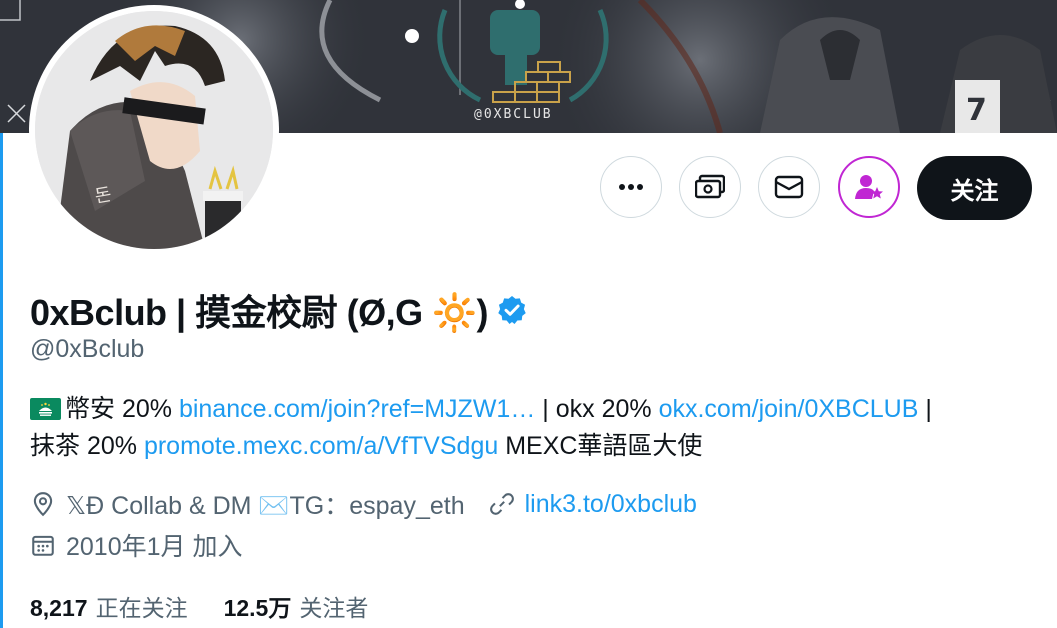 The height and width of the screenshot is (628, 1057). I want to click on person-star-icon, so click(869, 187).